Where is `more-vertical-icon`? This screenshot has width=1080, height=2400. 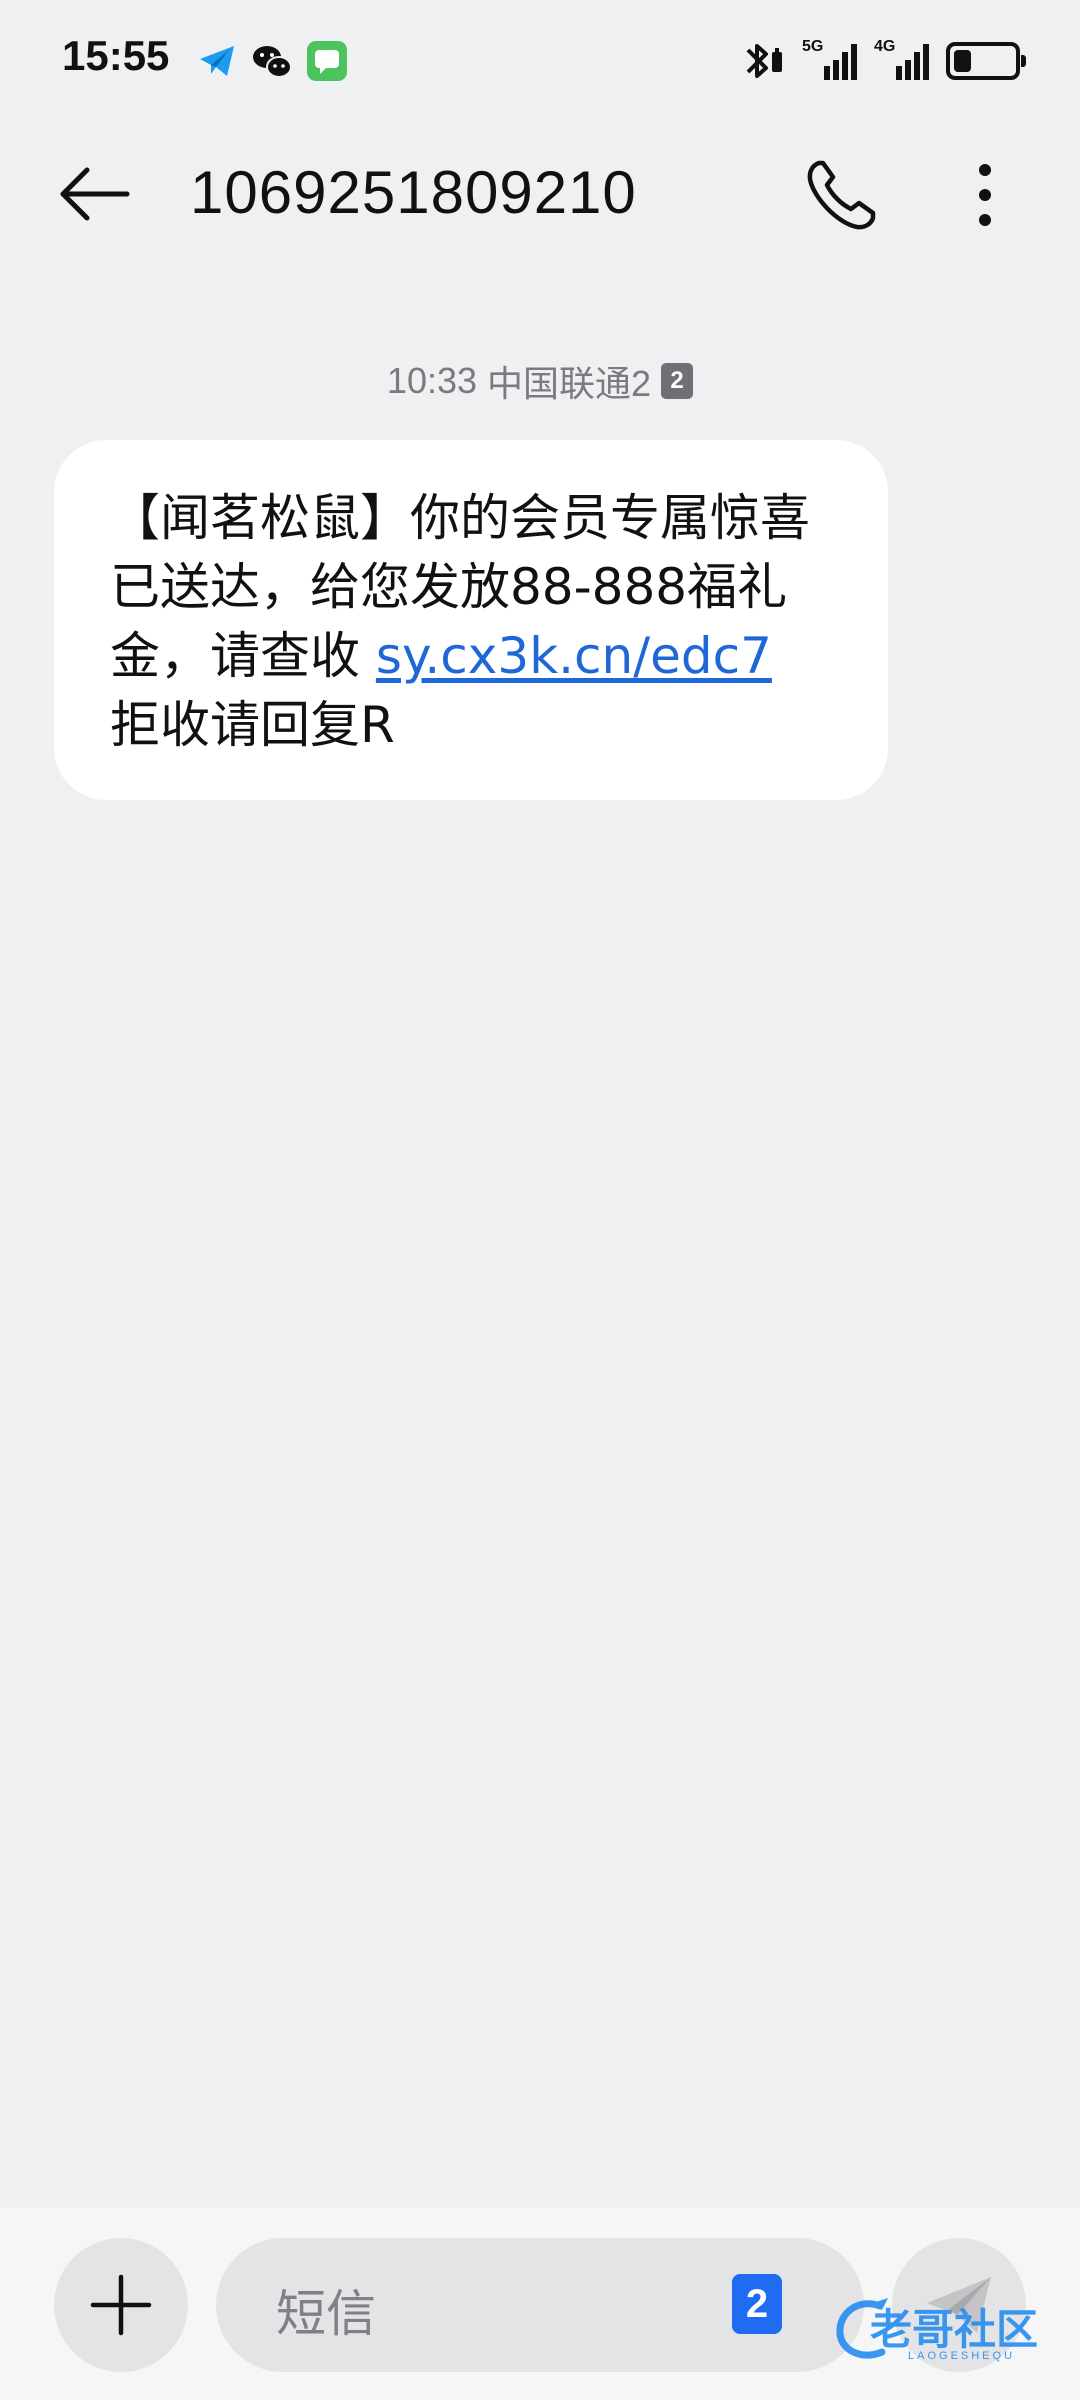
more-vertical-icon is located at coordinates (985, 195).